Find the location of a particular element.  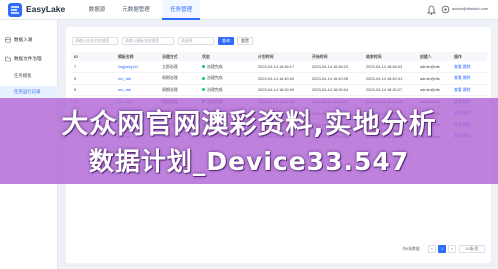

table-cell: 2023-04-14 16:40:31 is located at coordinates (390, 78).